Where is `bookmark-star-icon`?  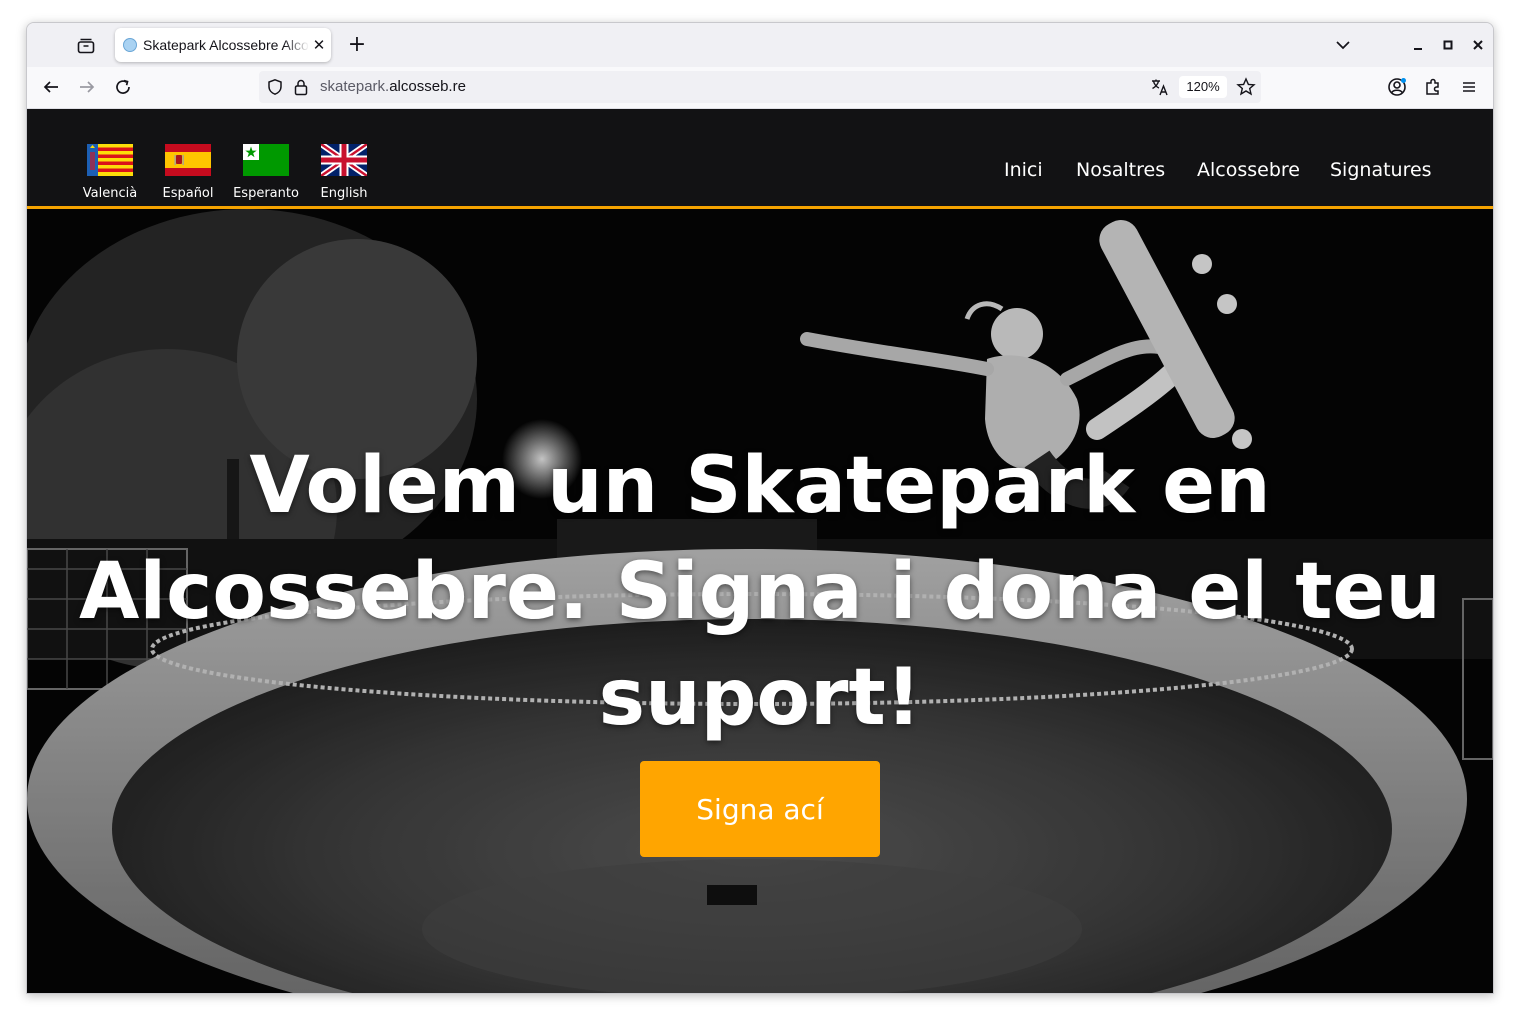
bookmark-star-icon is located at coordinates (1246, 87).